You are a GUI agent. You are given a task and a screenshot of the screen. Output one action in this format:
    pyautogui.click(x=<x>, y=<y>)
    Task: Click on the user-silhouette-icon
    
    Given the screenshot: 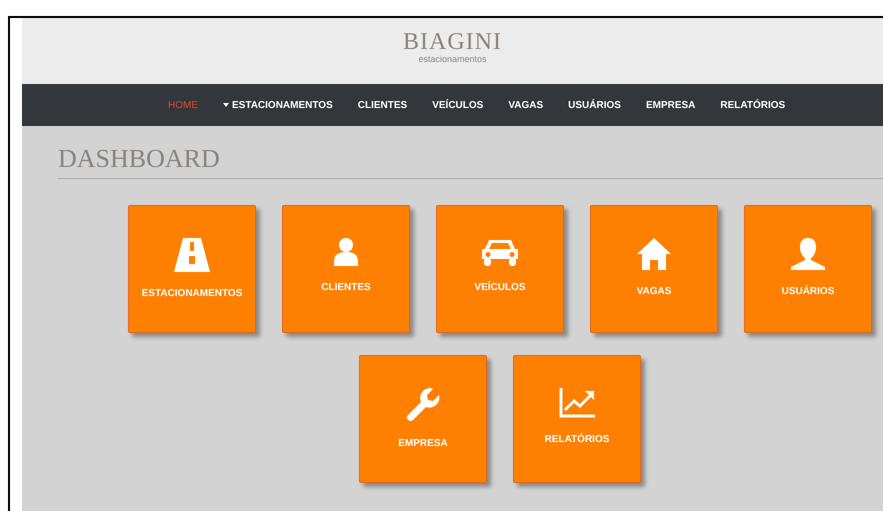 What is the action you would take?
    pyautogui.click(x=808, y=254)
    